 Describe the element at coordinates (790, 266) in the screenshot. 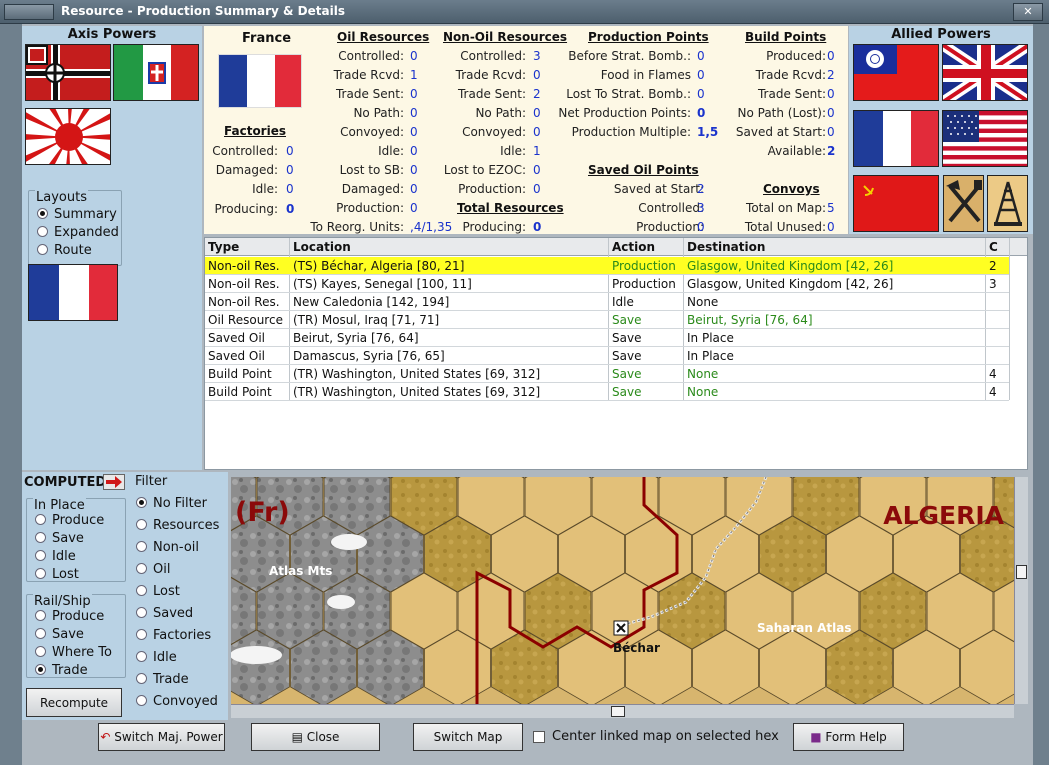

I see `cell-destination: Glasgow, United Kingdom [42, 26]` at that location.